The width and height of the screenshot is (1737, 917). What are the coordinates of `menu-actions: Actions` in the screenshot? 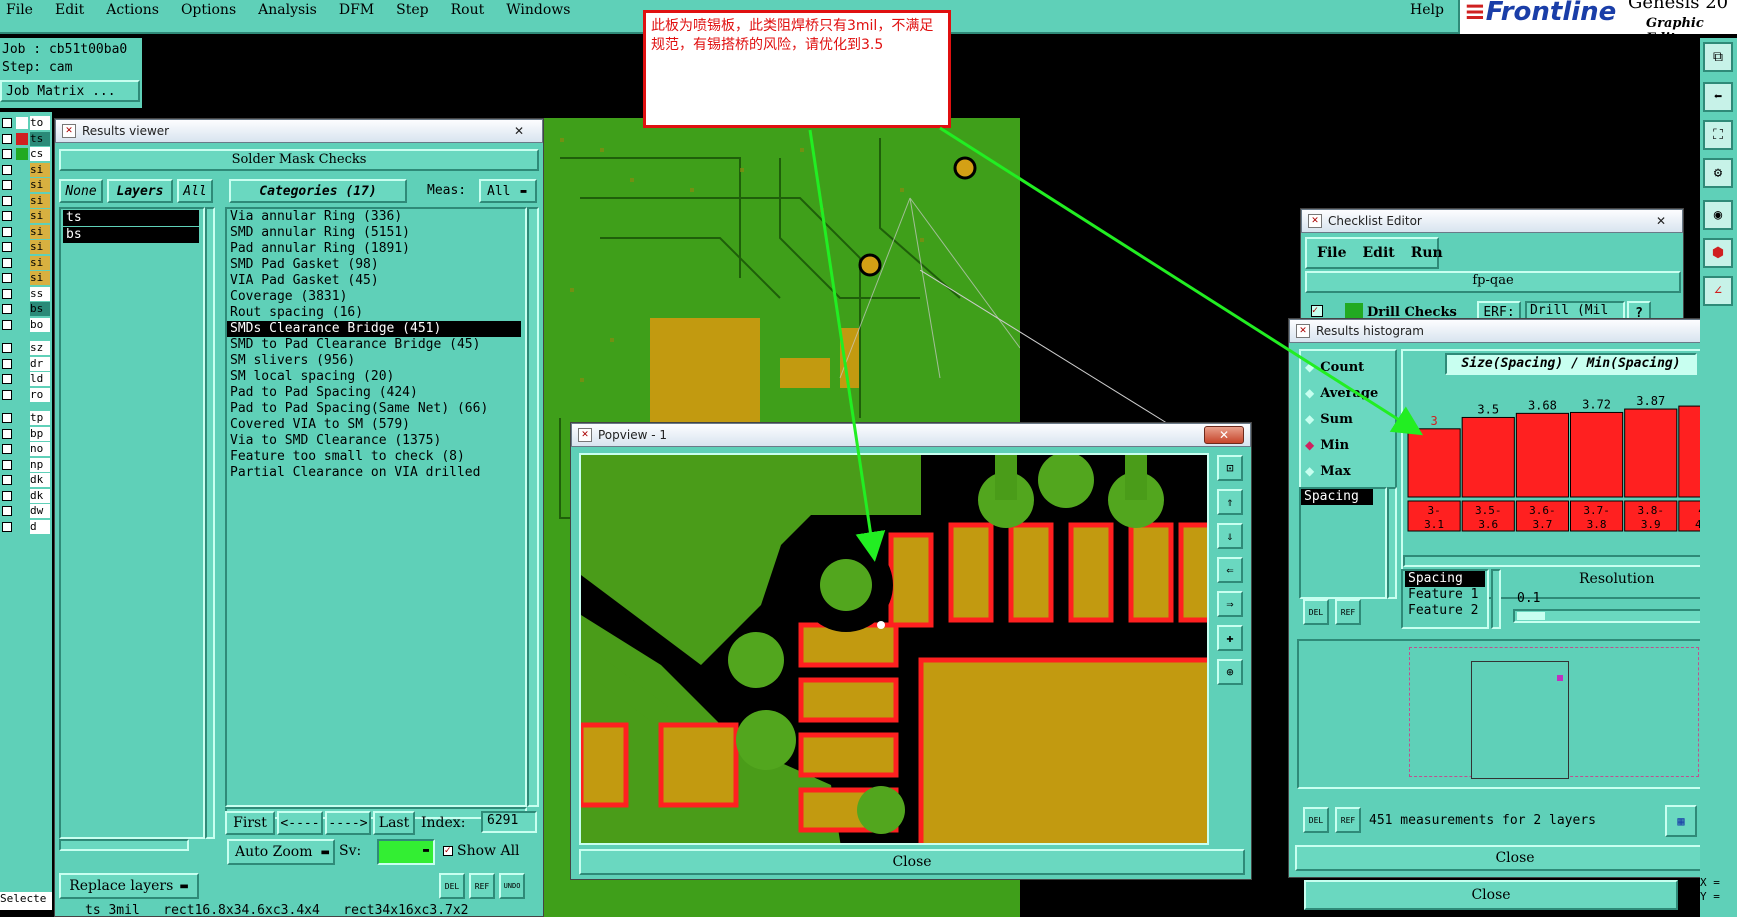 It's located at (132, 10).